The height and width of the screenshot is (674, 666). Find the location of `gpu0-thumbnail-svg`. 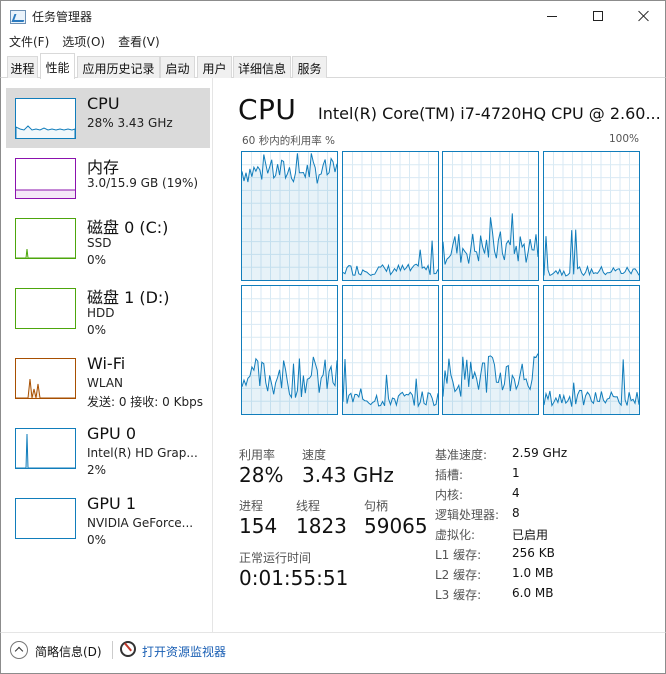

gpu0-thumbnail-svg is located at coordinates (45, 450).